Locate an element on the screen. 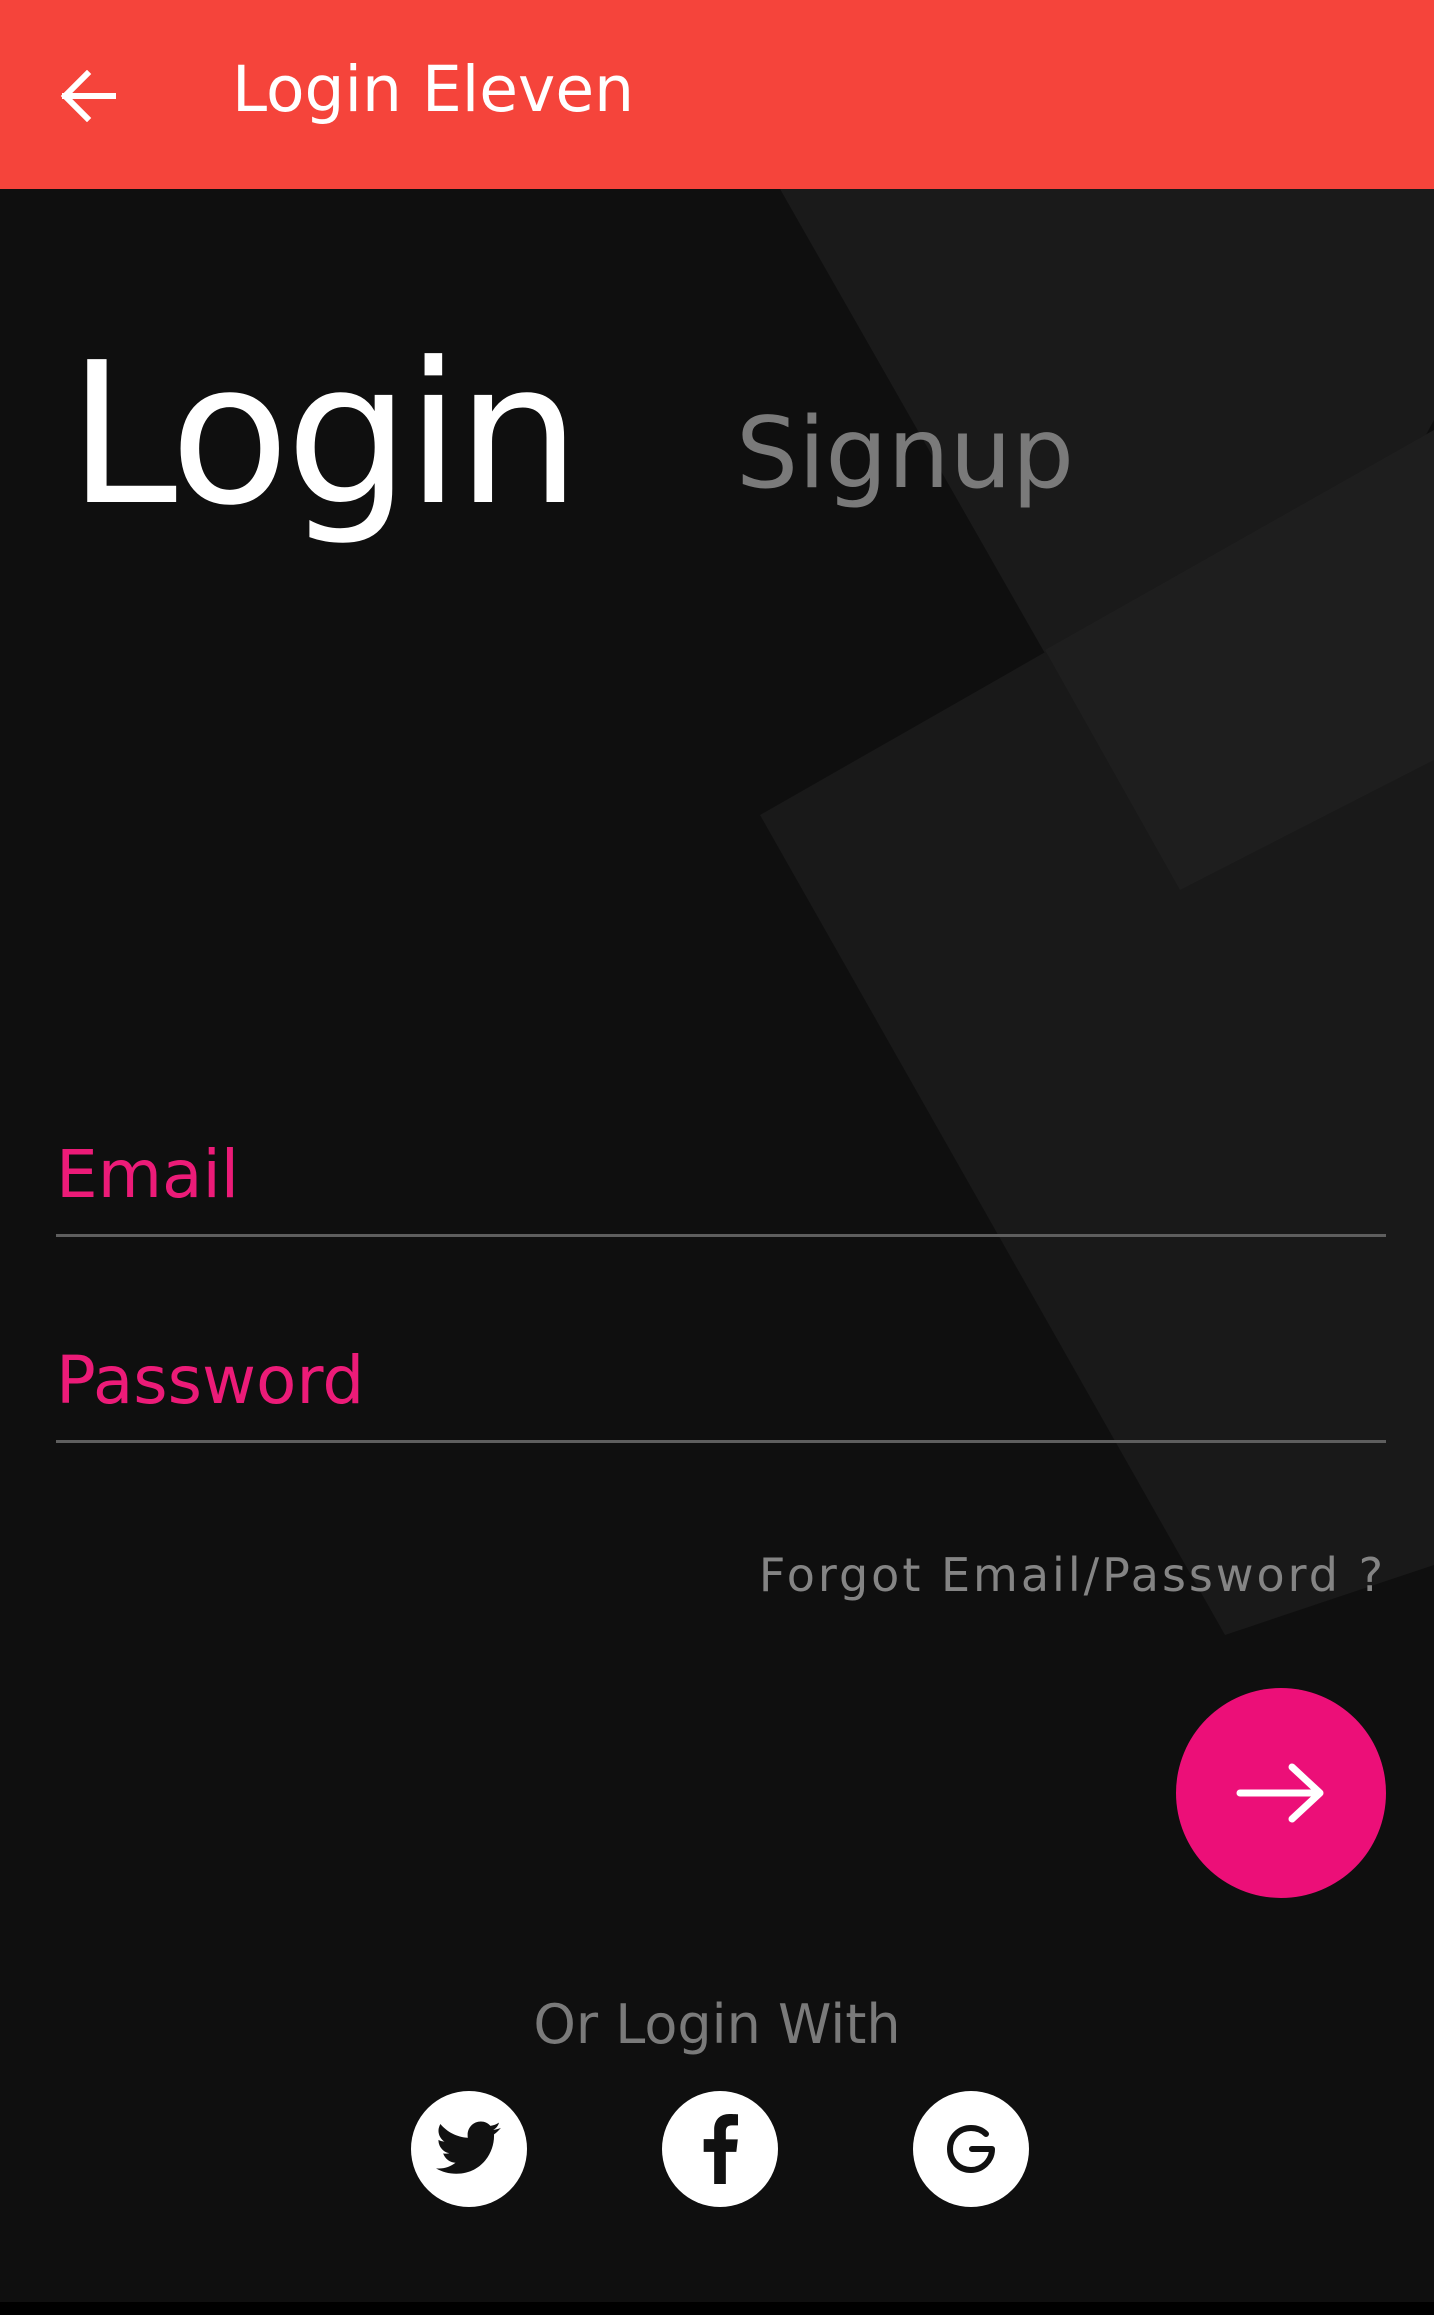 The height and width of the screenshot is (2315, 1434). app-bar: Login Eleven is located at coordinates (717, 94).